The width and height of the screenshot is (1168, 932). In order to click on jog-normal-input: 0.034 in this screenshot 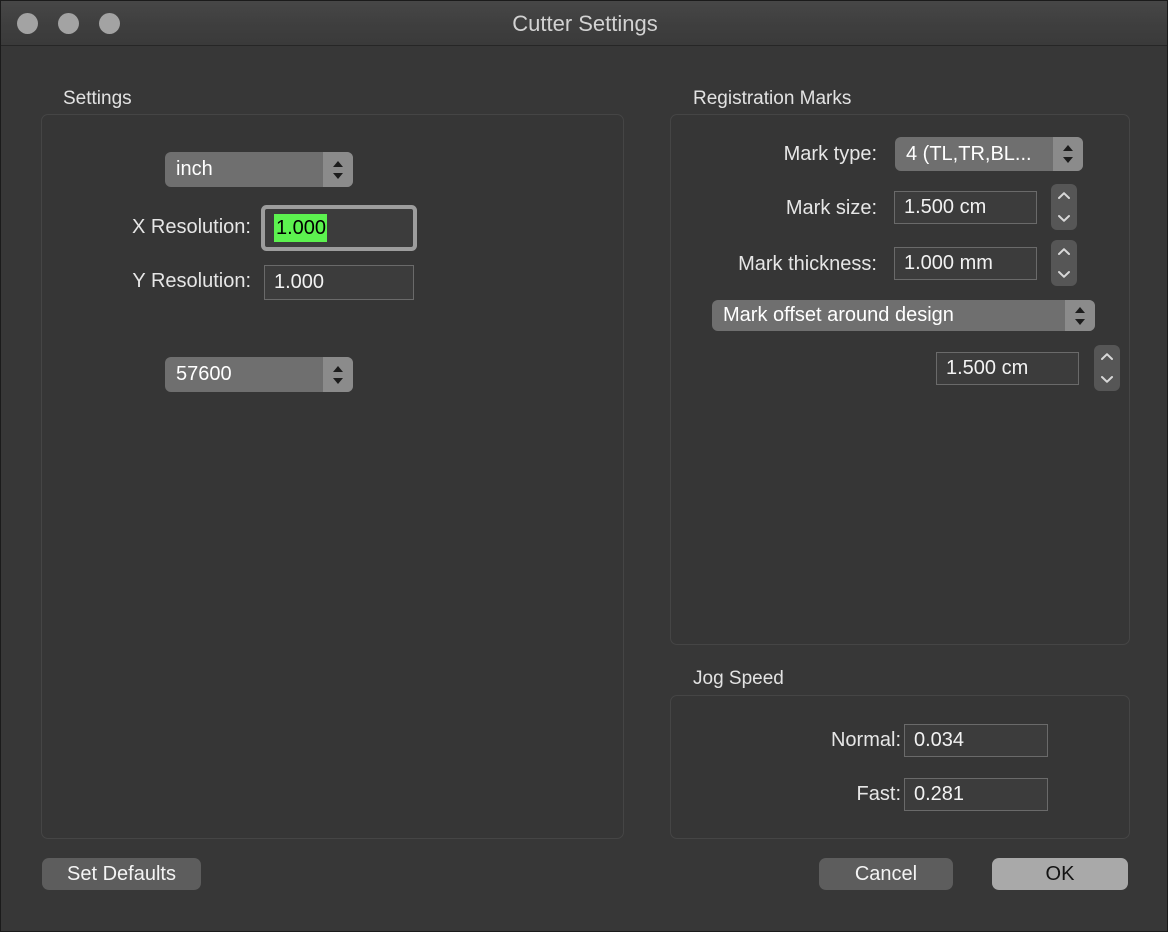, I will do `click(976, 740)`.